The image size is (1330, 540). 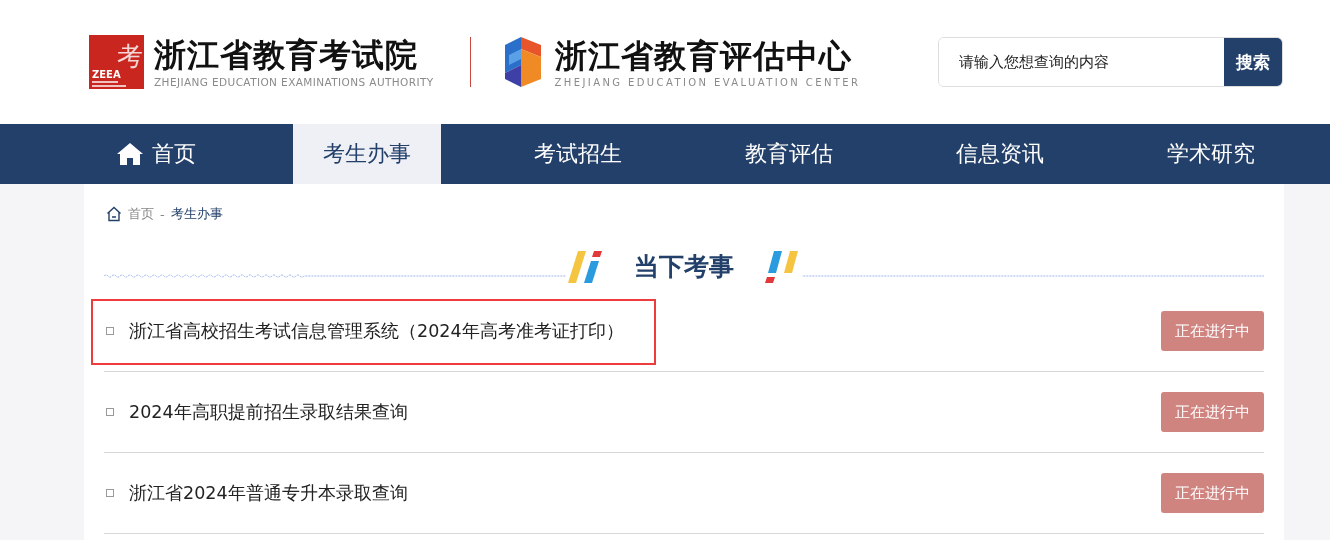 What do you see at coordinates (106, 75) in the screenshot?
I see `logo-abbreviation: ZEEA` at bounding box center [106, 75].